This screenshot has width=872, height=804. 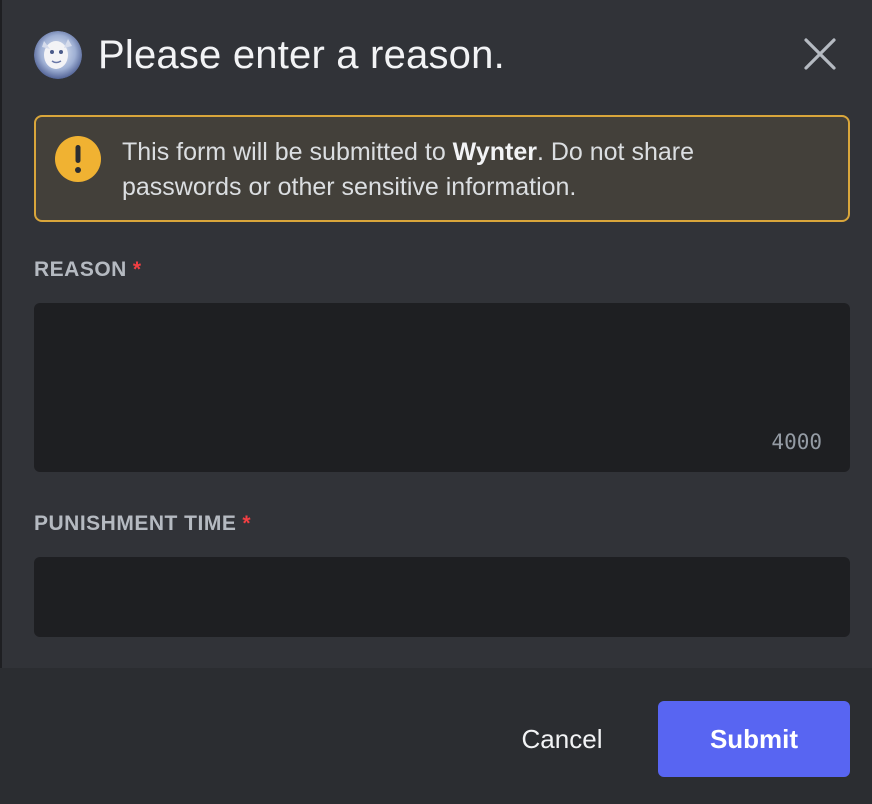 I want to click on warning-icon, so click(x=78, y=159).